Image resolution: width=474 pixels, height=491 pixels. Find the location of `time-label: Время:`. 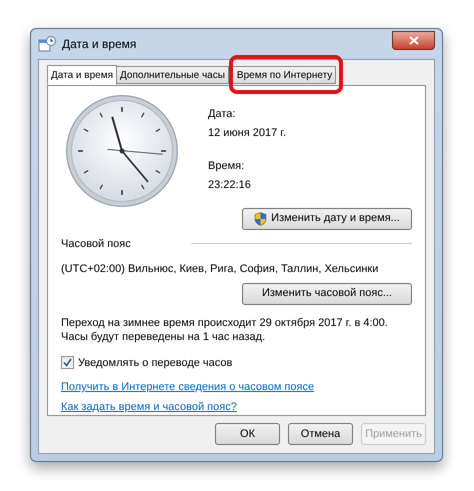

time-label: Время: is located at coordinates (227, 166).